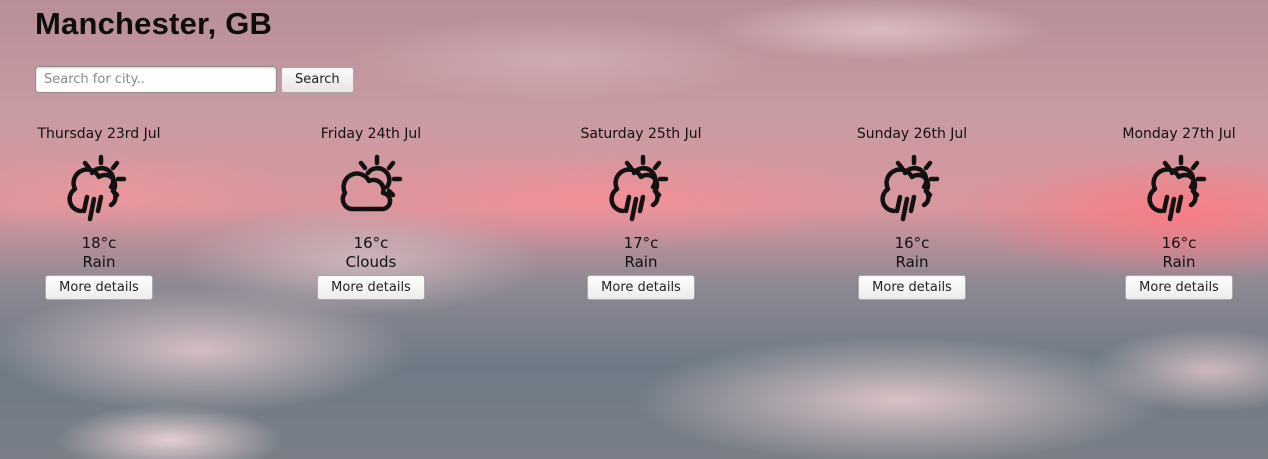 The width and height of the screenshot is (1268, 459). Describe the element at coordinates (912, 134) in the screenshot. I see `forecast-day-name: Sunday 26th Jul` at that location.